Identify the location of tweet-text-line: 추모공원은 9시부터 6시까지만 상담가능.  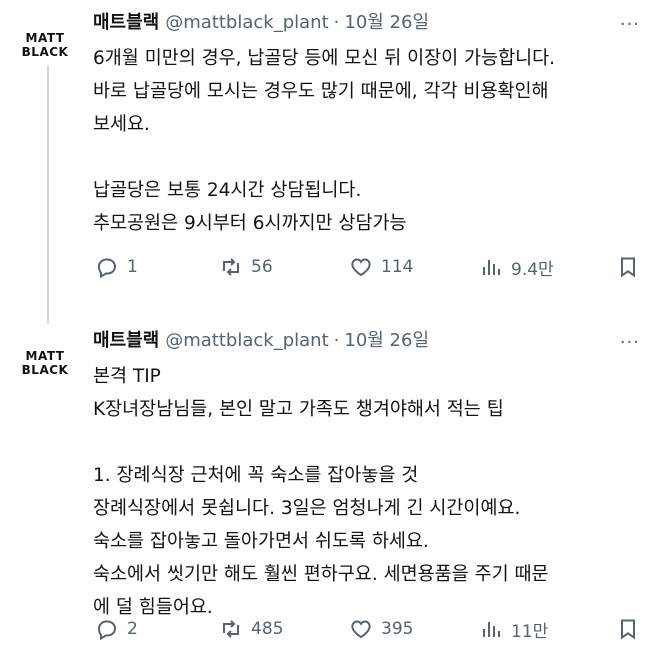
(250, 223).